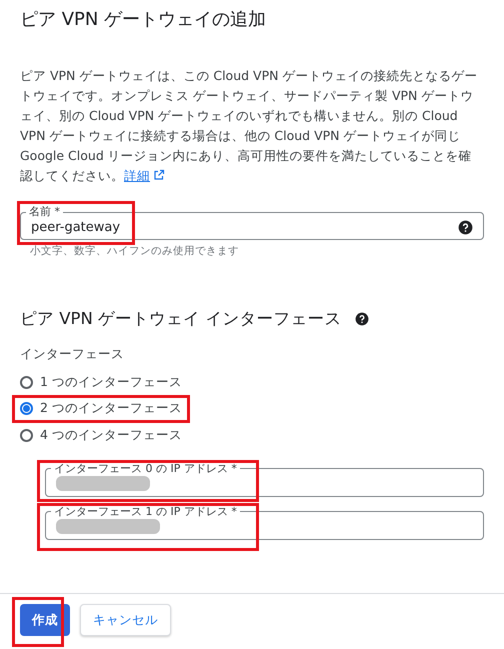 Image resolution: width=504 pixels, height=649 pixels. I want to click on option-label: 2 つのインターフェース, so click(111, 409).